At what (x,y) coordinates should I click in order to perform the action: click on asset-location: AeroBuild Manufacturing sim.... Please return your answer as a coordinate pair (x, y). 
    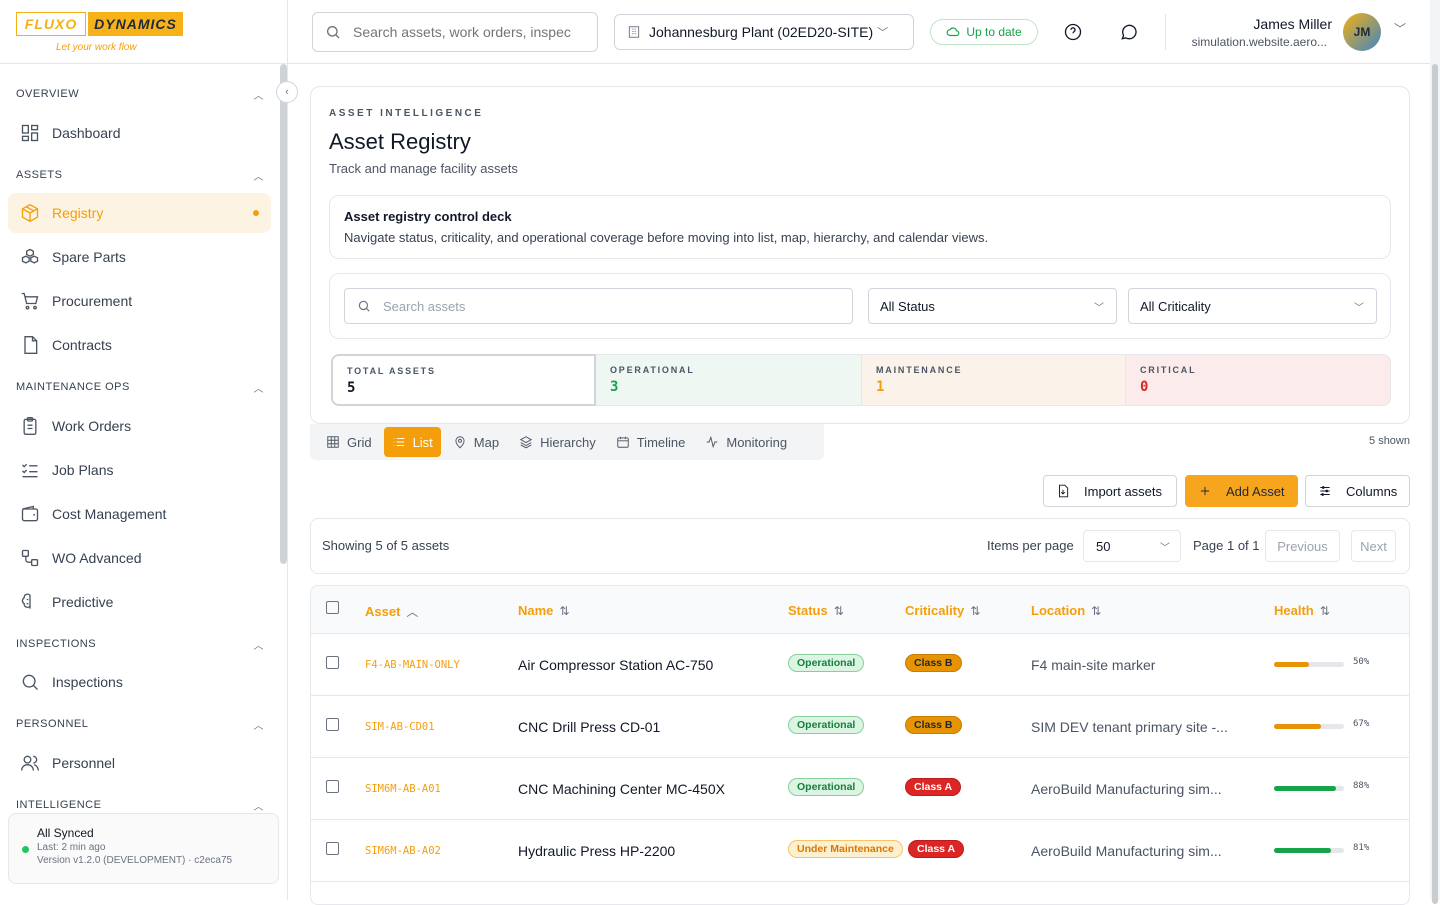
    Looking at the image, I should click on (1126, 851).